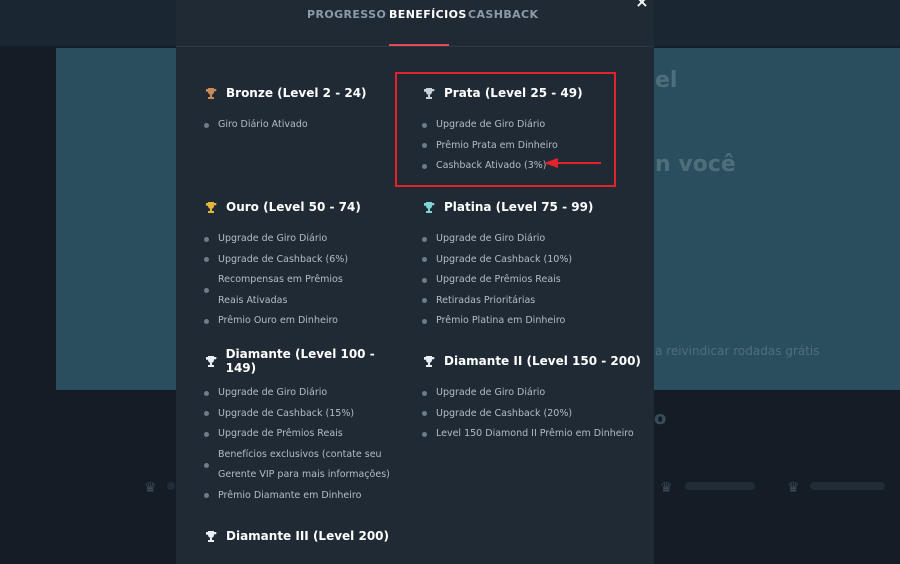  Describe the element at coordinates (211, 93) in the screenshot. I see `trophy-bronze-icon` at that location.